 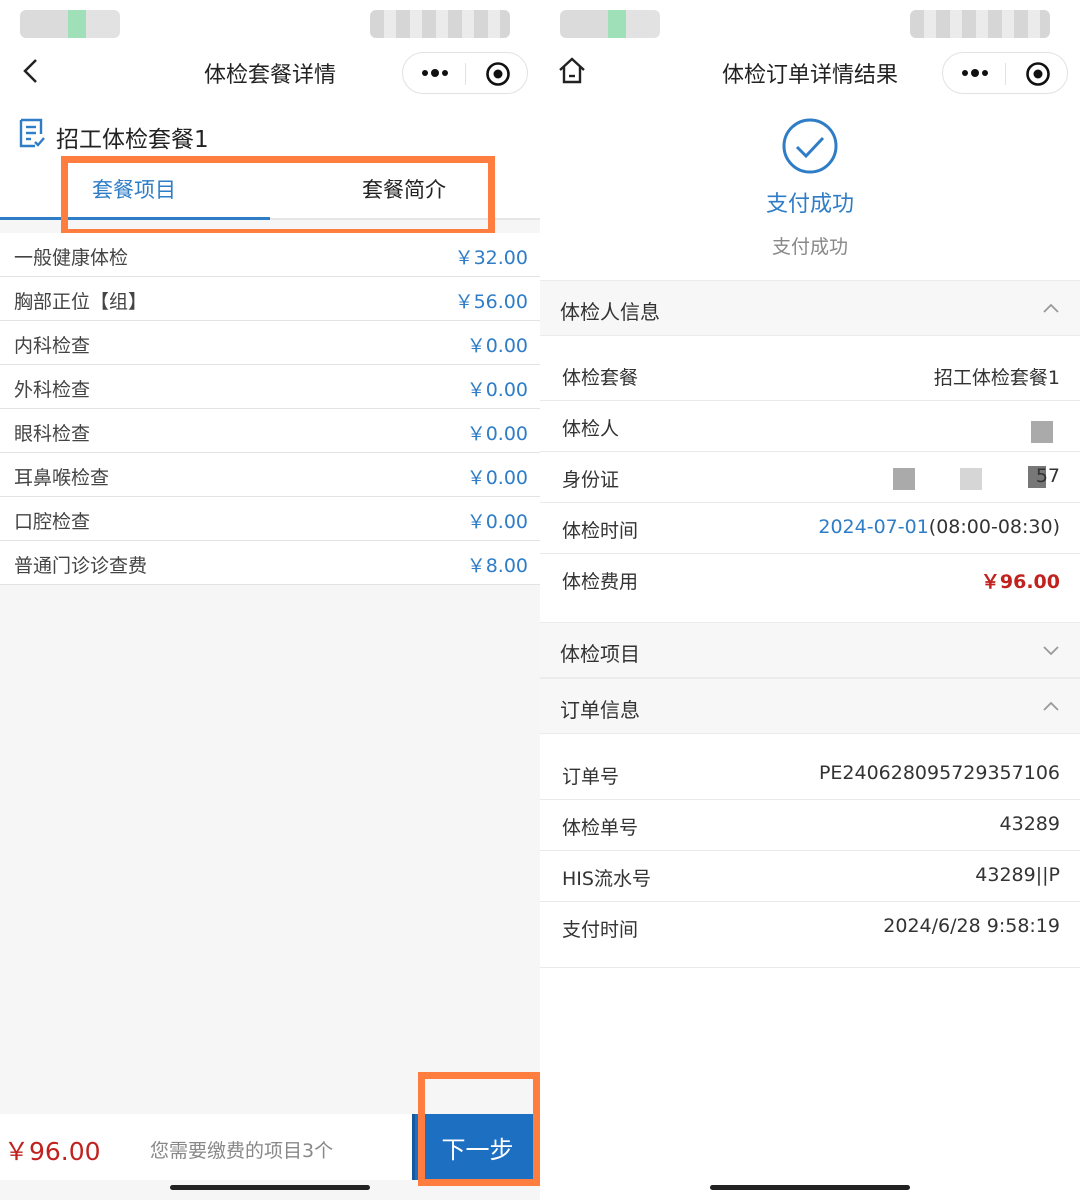 I want to click on row-label: 体检人, so click(x=591, y=429).